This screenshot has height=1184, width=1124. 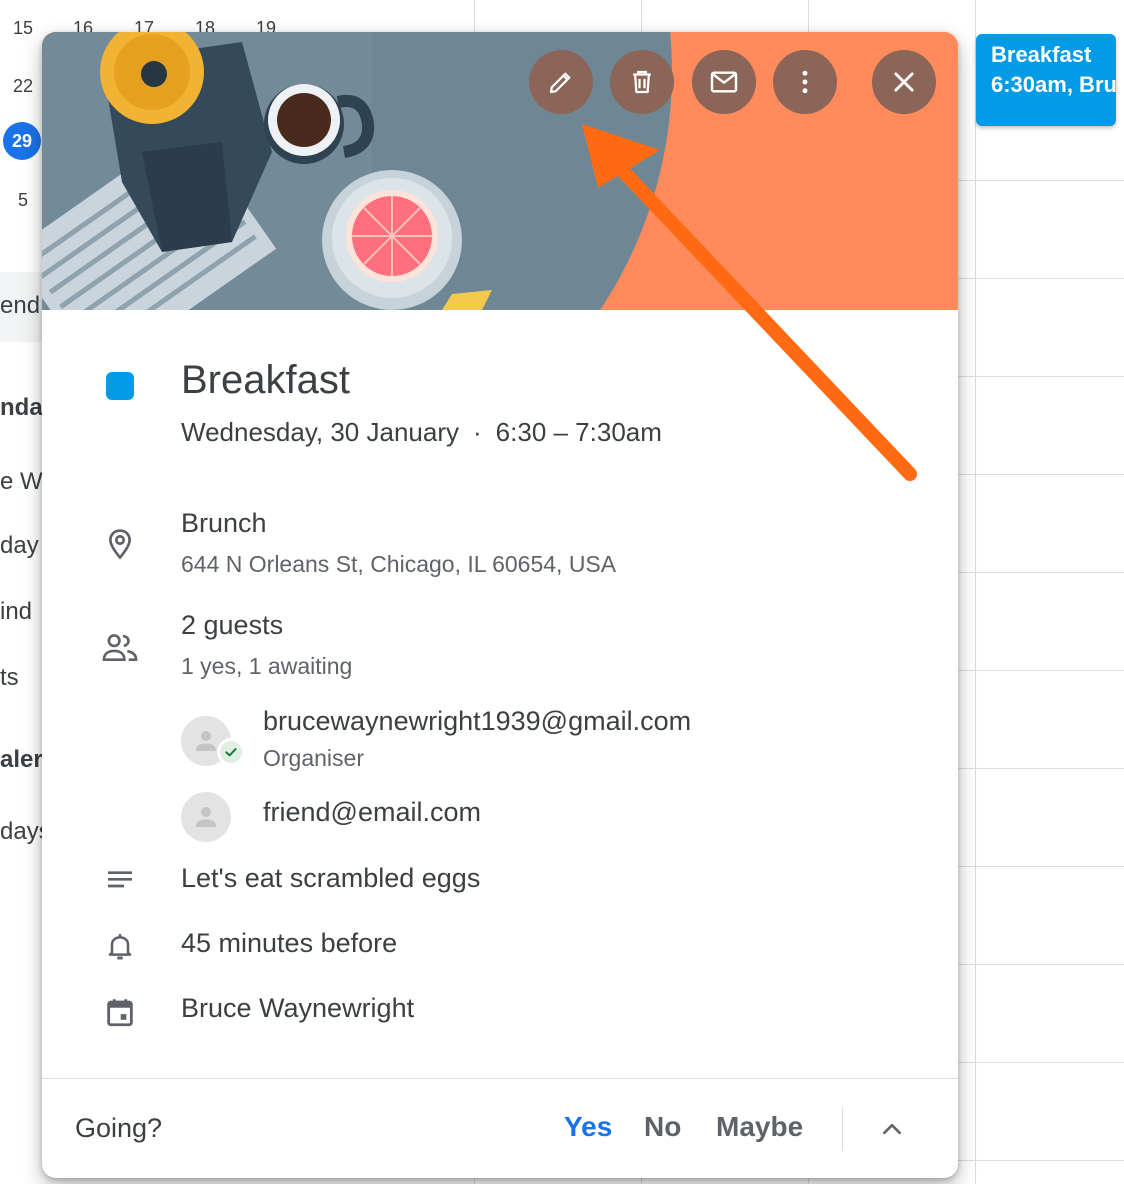 I want to click on sidebar-calendar-item: e W, so click(x=21, y=482).